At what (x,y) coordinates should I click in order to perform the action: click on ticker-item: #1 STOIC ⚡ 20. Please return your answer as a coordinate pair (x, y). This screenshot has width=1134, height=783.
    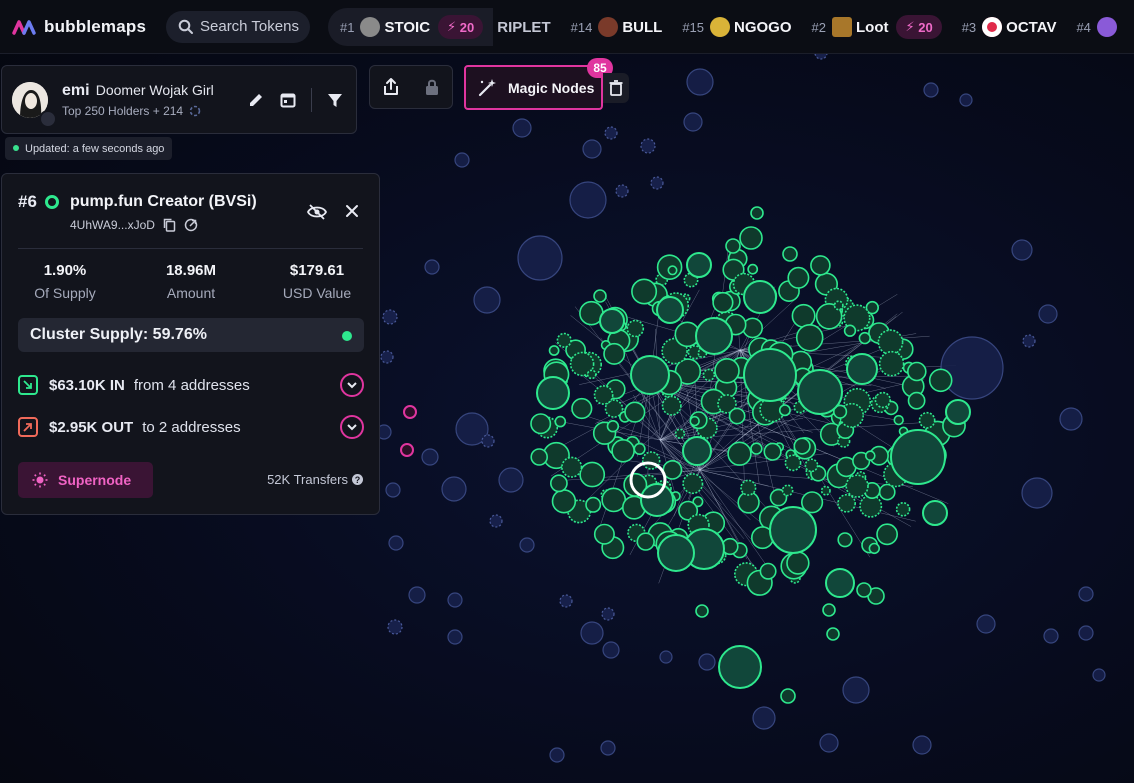
    Looking at the image, I should click on (411, 27).